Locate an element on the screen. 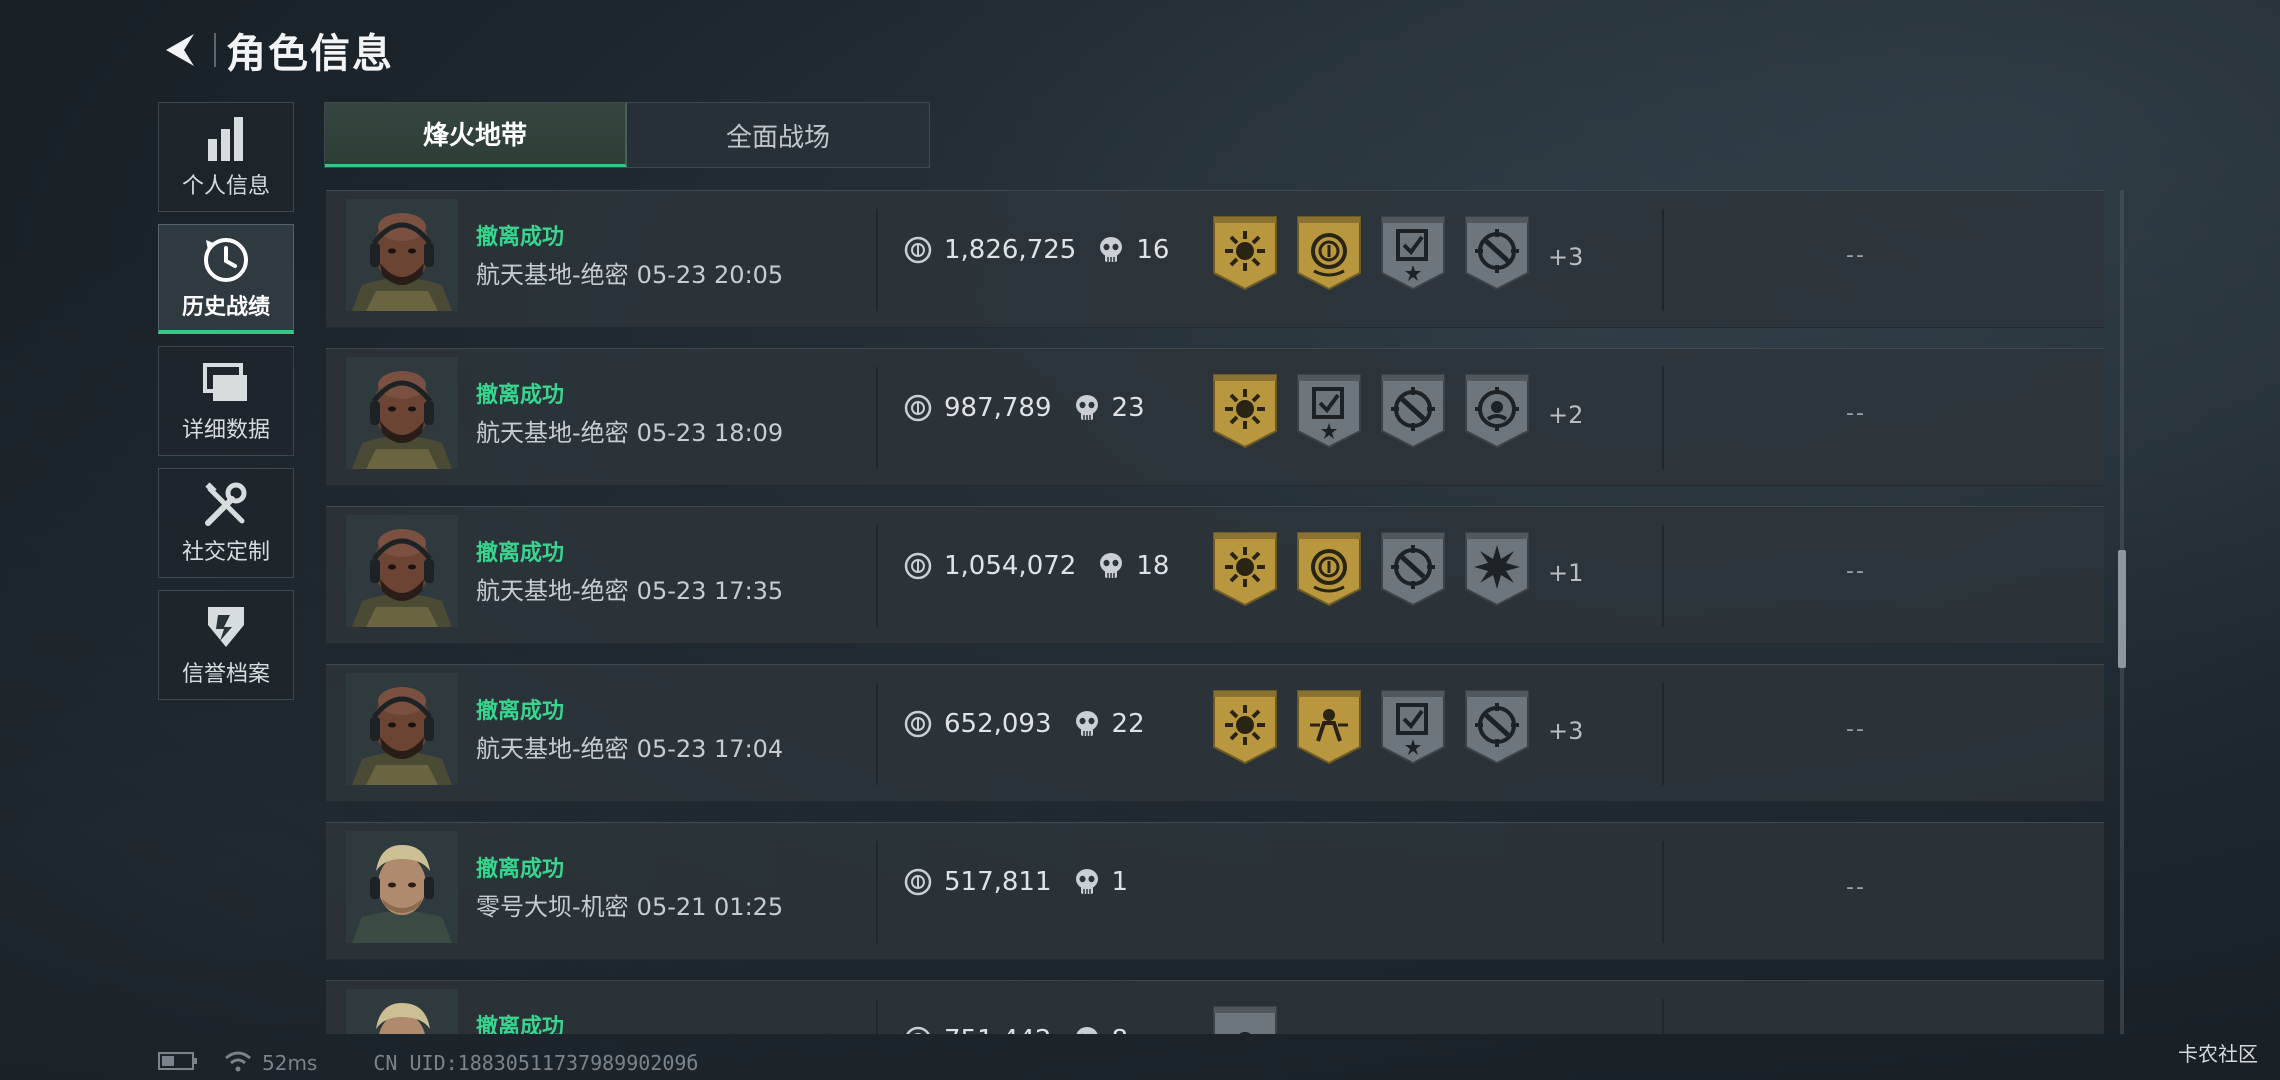 The image size is (2280, 1080). watermark-text: 卡农社区 is located at coordinates (2218, 1054).